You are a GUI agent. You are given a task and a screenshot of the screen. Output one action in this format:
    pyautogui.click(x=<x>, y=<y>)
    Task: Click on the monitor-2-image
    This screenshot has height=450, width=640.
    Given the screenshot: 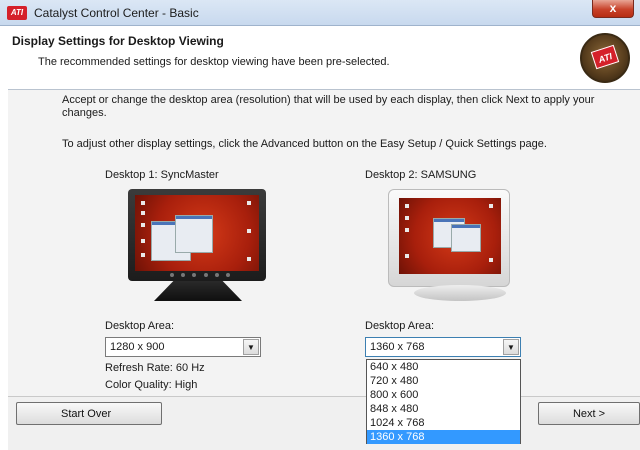 What is the action you would take?
    pyautogui.click(x=456, y=248)
    